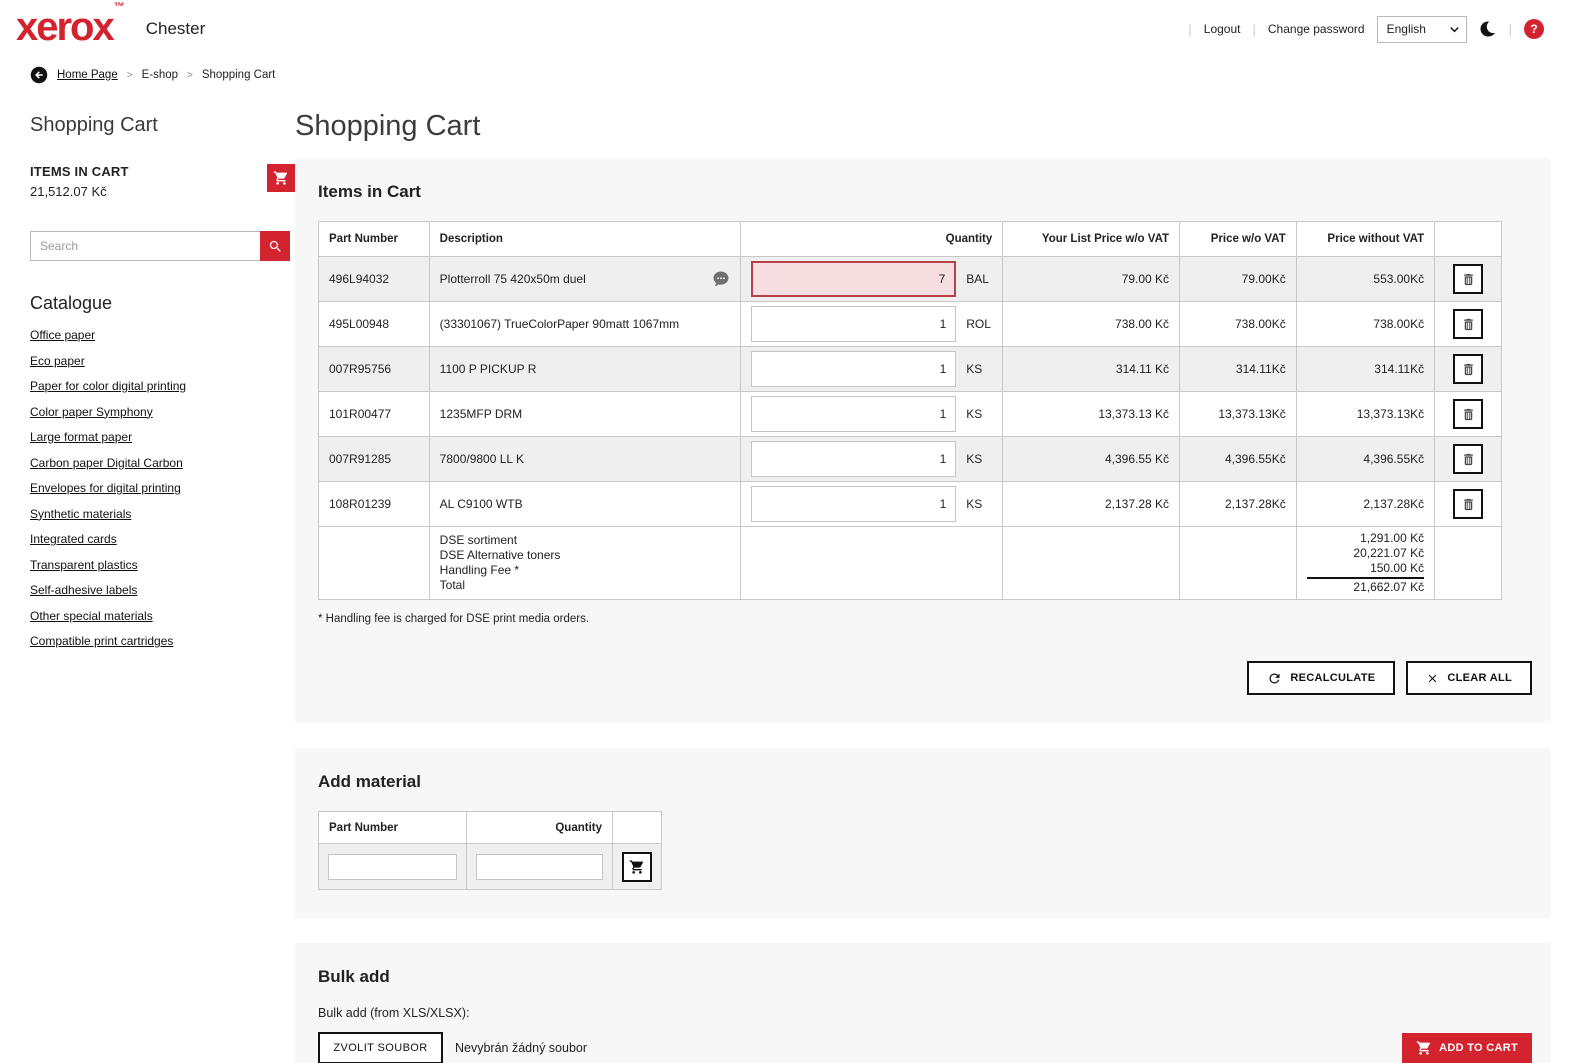 The height and width of the screenshot is (1063, 1574). What do you see at coordinates (922, 833) in the screenshot?
I see `add-material-panel: Add material Part Number Quantity` at bounding box center [922, 833].